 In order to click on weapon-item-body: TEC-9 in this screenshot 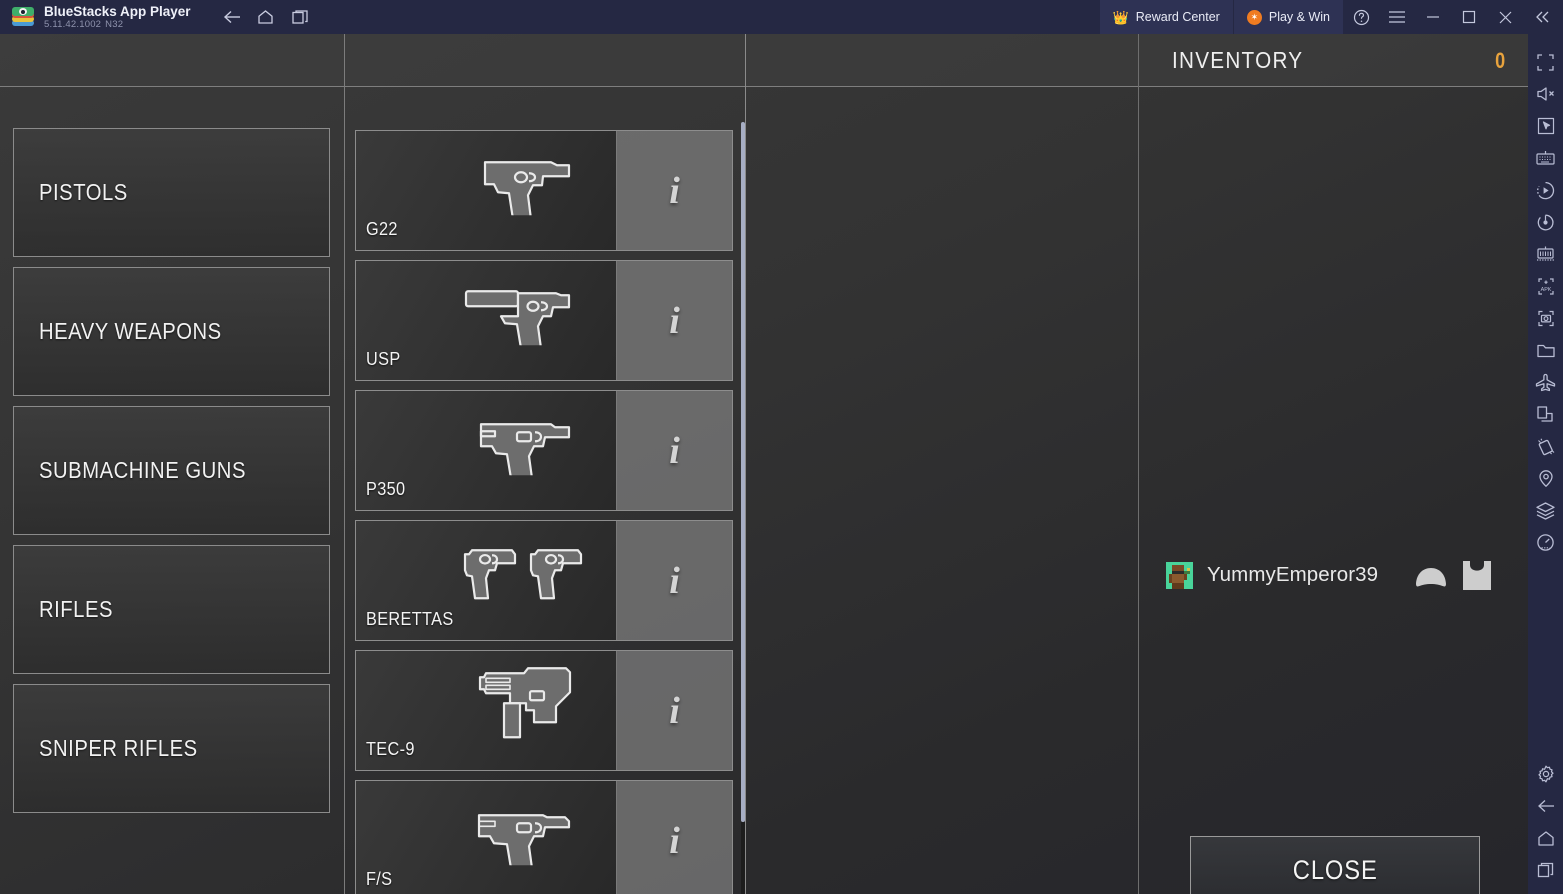, I will do `click(486, 710)`.